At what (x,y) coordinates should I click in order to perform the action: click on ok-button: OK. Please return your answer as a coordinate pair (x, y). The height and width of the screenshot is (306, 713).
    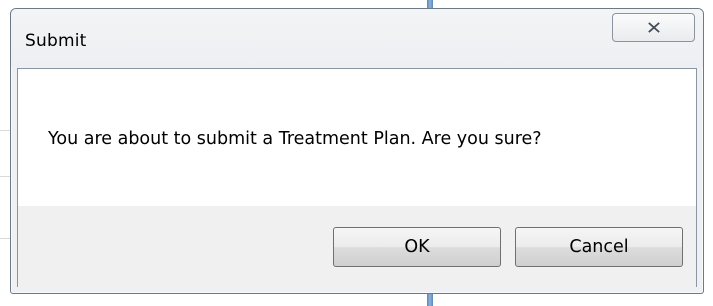
    Looking at the image, I should click on (417, 247).